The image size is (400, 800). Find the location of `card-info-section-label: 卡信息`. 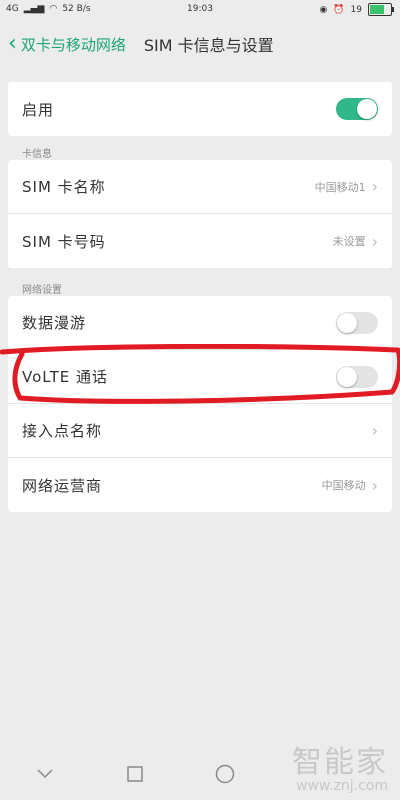

card-info-section-label: 卡信息 is located at coordinates (37, 154).